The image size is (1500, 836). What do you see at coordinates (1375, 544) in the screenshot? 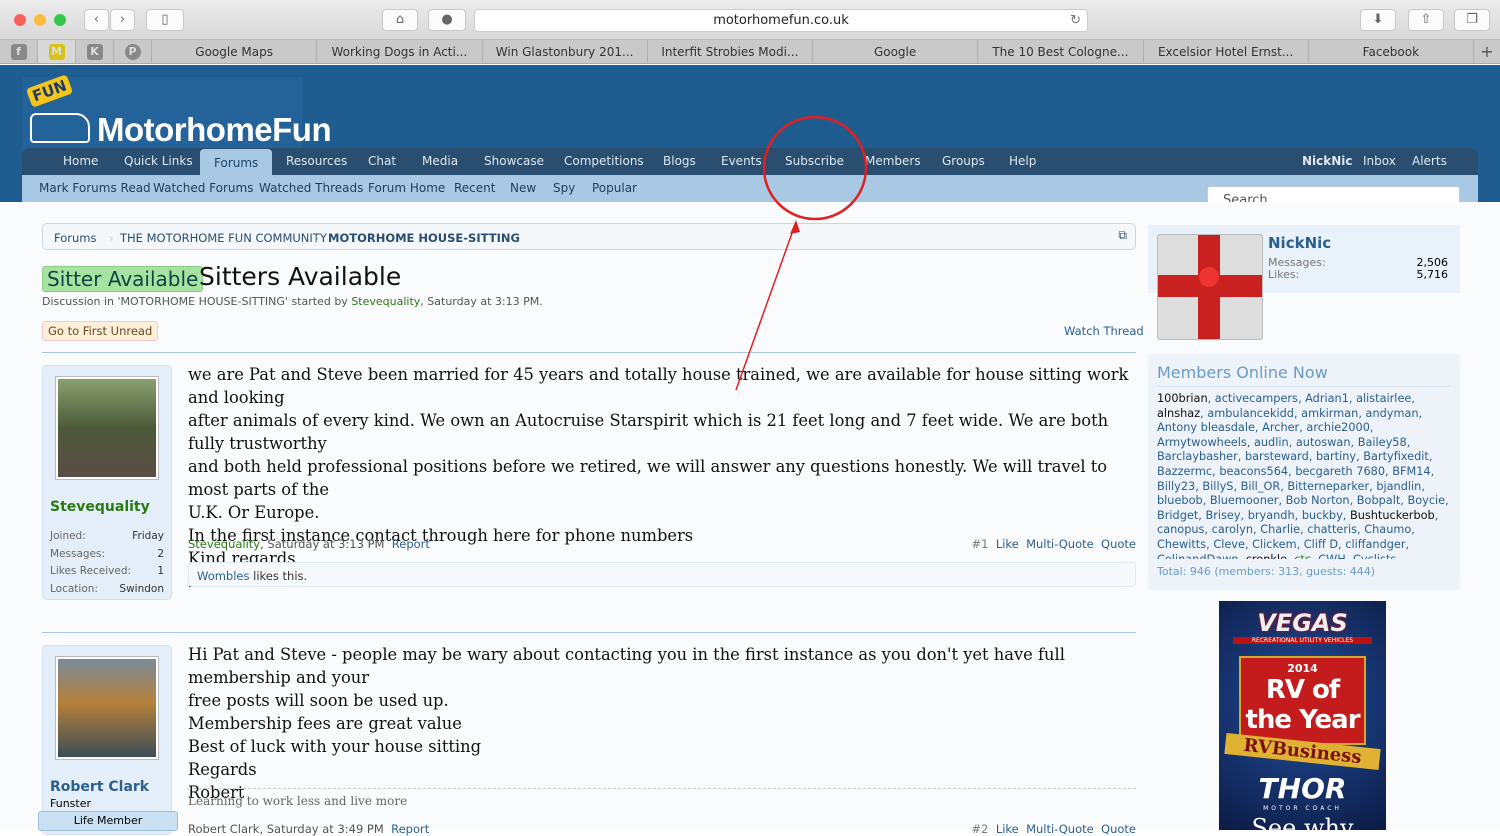
I see `member-online-link: cliffandger` at bounding box center [1375, 544].